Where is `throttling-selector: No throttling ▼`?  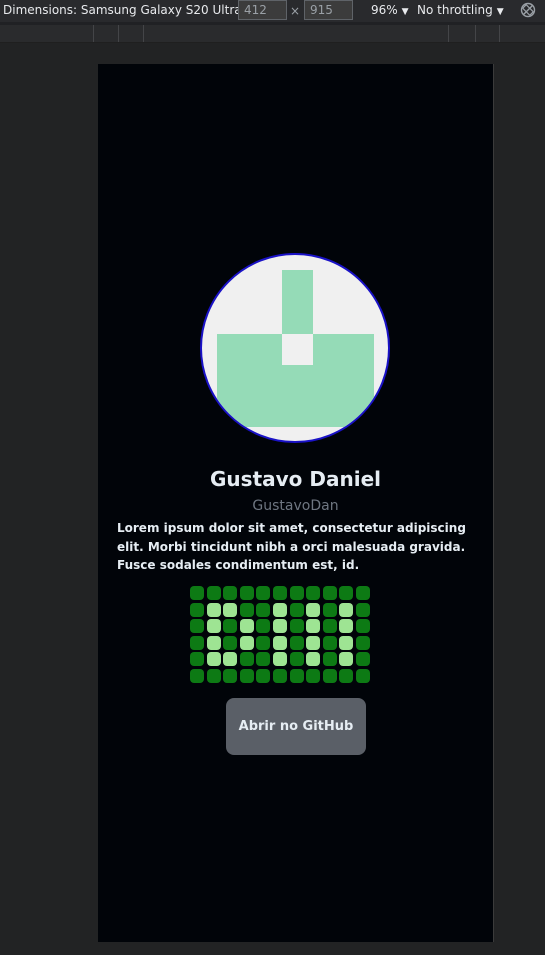
throttling-selector: No throttling ▼ is located at coordinates (460, 10).